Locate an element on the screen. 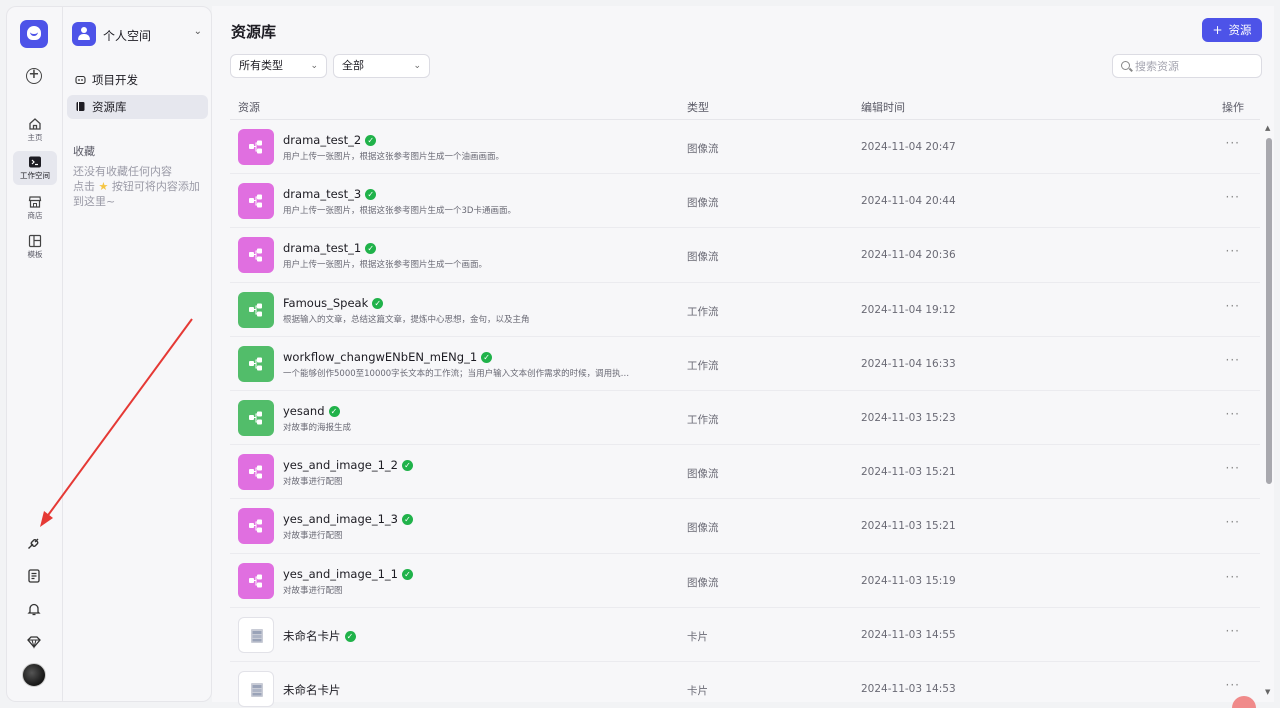 The width and height of the screenshot is (1280, 708). rail-label-workspace: 工作空间 is located at coordinates (35, 175).